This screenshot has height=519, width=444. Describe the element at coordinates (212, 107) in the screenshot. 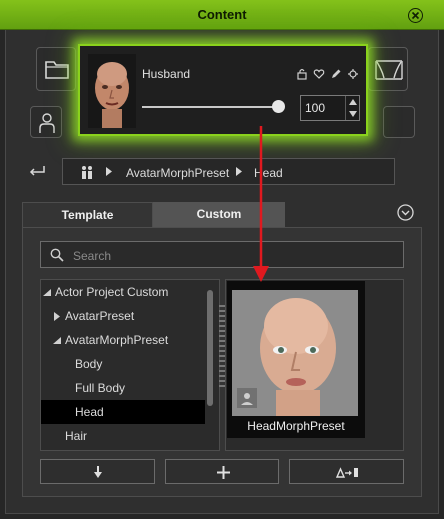

I see `morph-slider-track` at that location.